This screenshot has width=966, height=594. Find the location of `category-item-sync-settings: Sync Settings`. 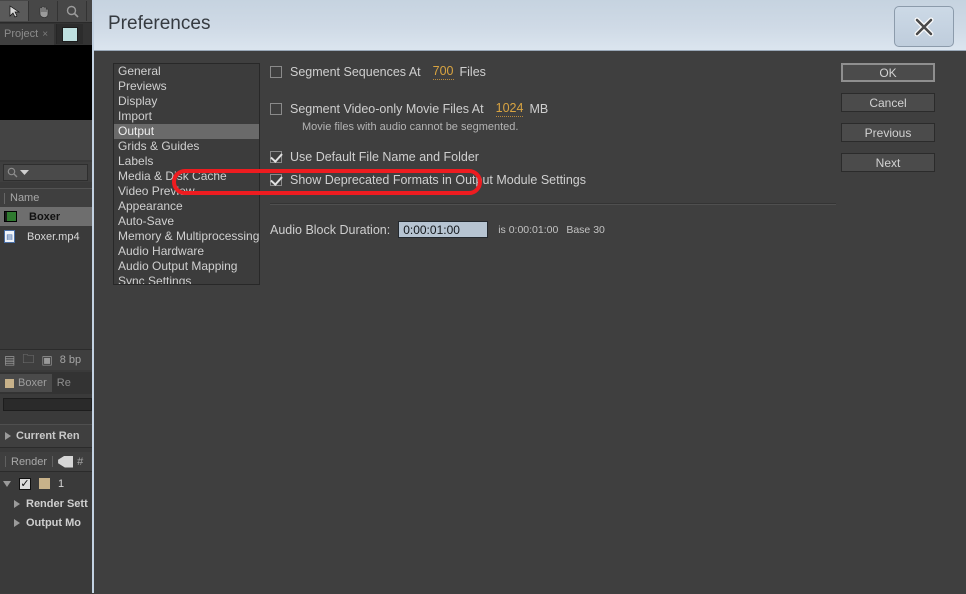

category-item-sync-settings: Sync Settings is located at coordinates (186, 279).